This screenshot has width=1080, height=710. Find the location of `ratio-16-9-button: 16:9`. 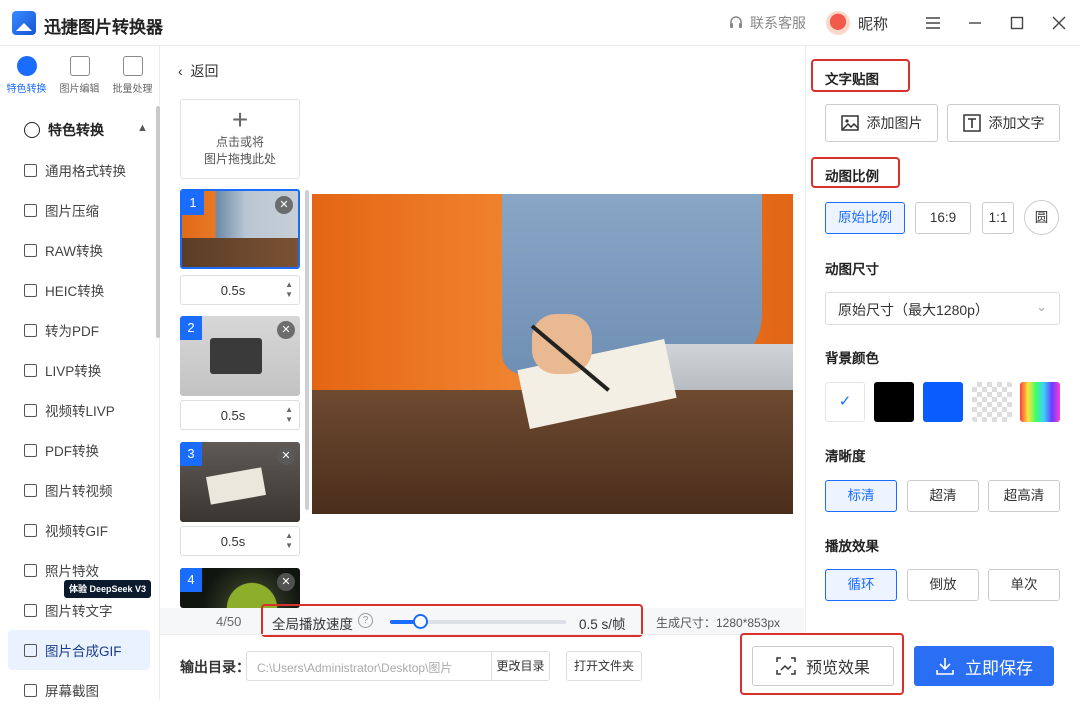

ratio-16-9-button: 16:9 is located at coordinates (943, 218).